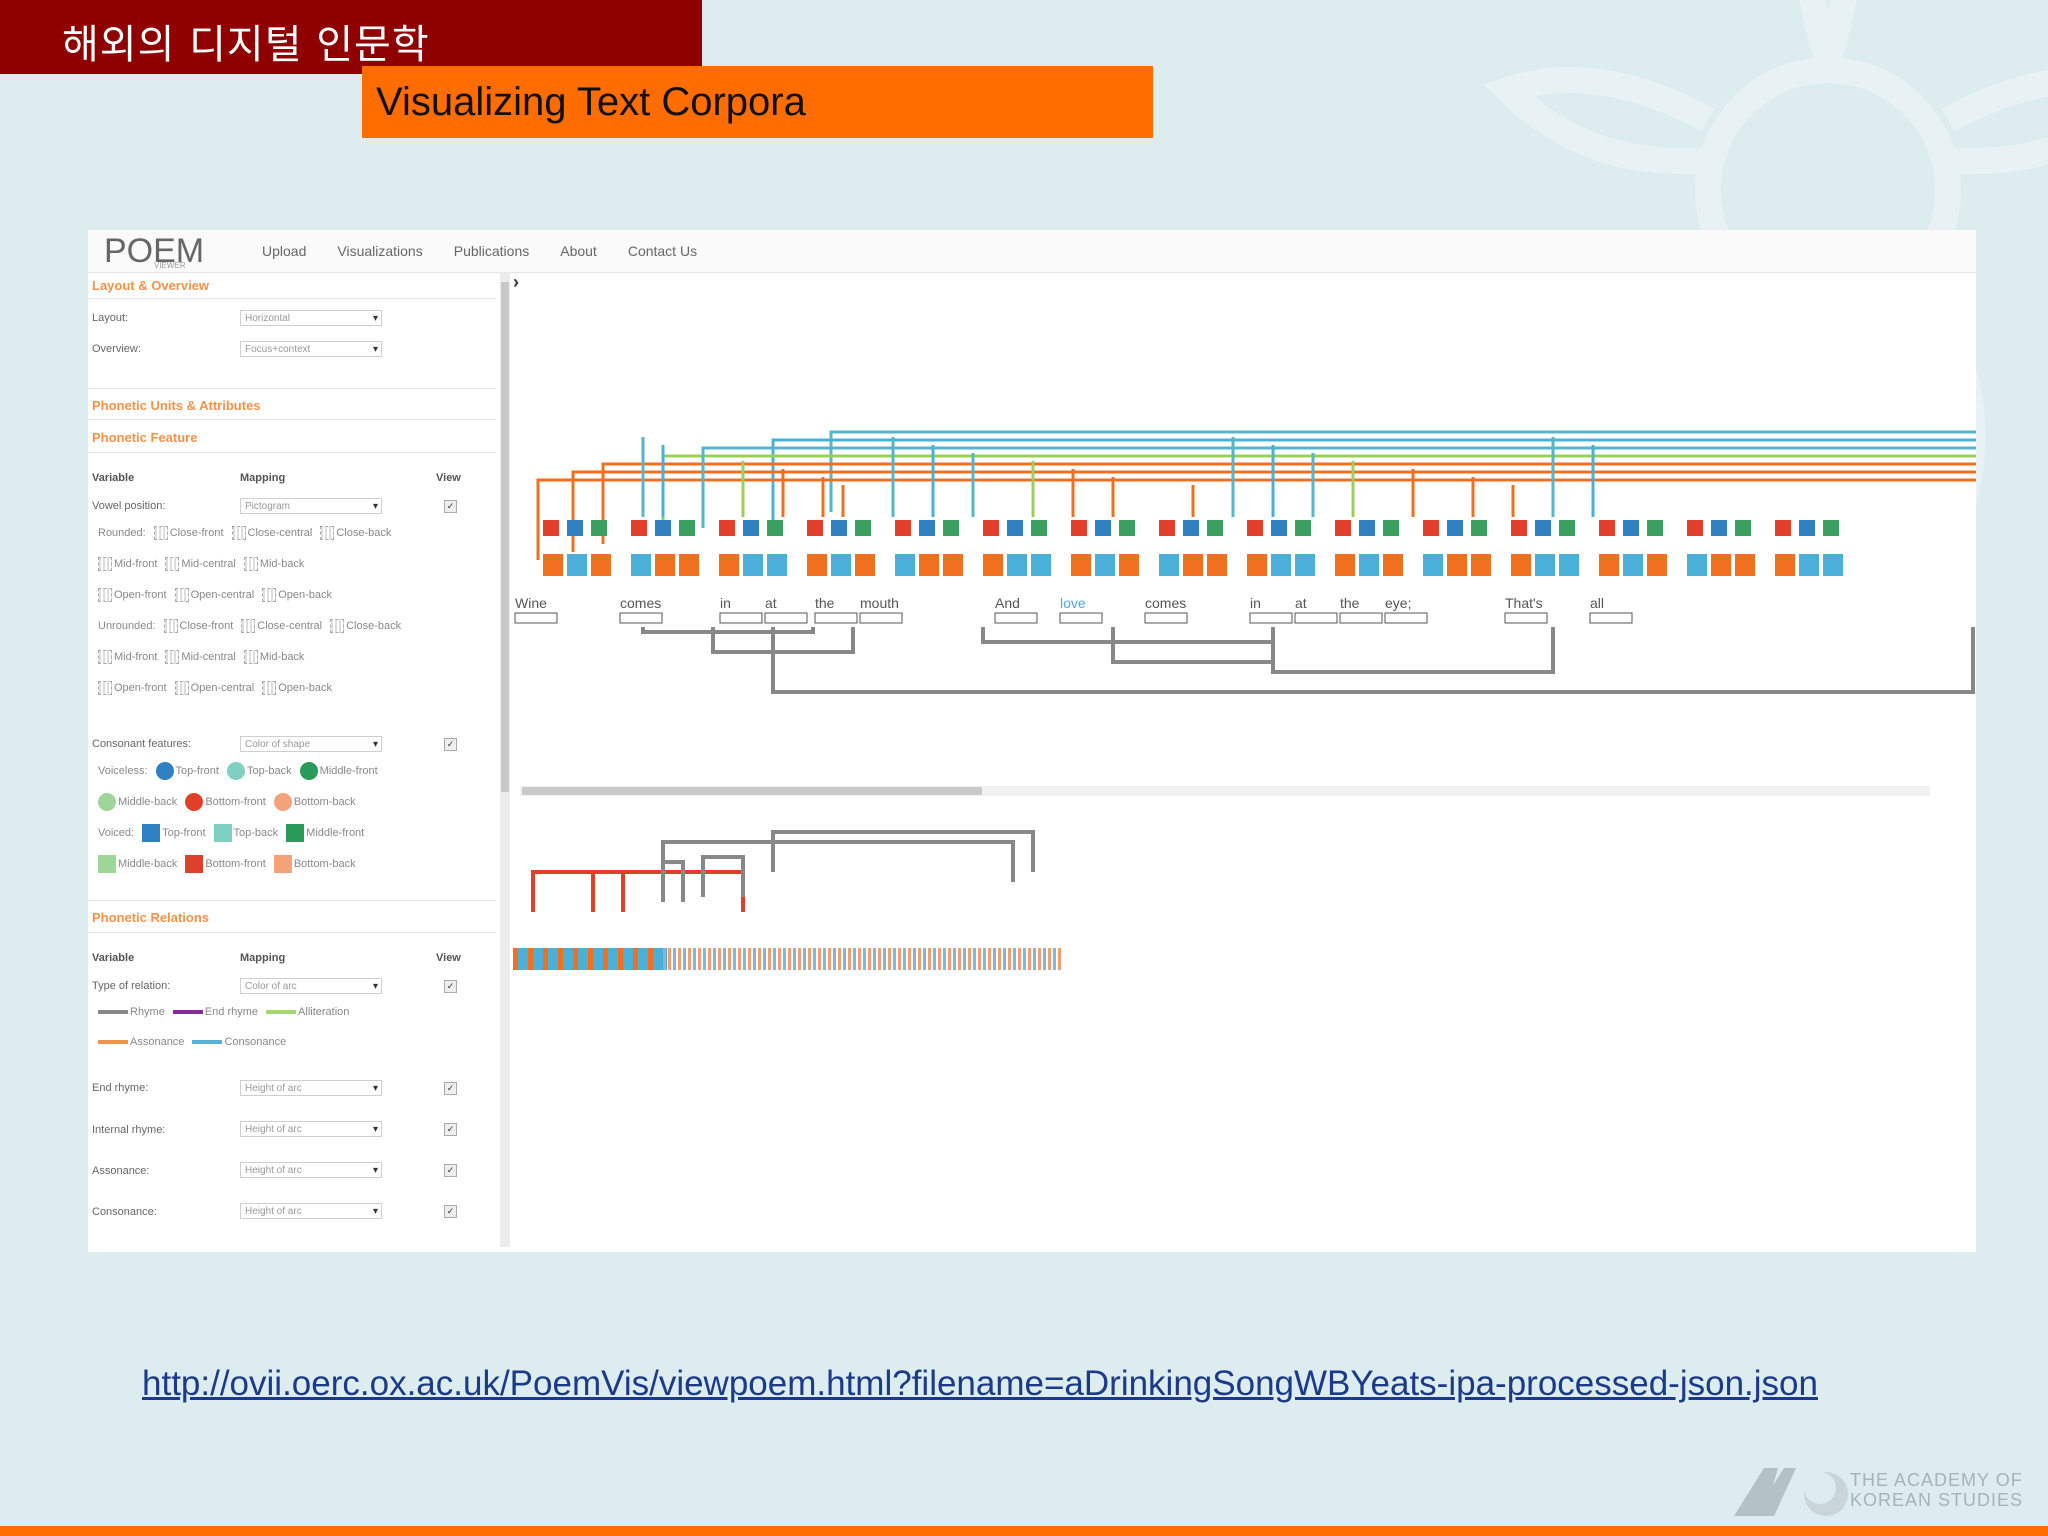 This screenshot has width=2048, height=1536. What do you see at coordinates (284, 251) in the screenshot?
I see `nav-upload: Upload` at bounding box center [284, 251].